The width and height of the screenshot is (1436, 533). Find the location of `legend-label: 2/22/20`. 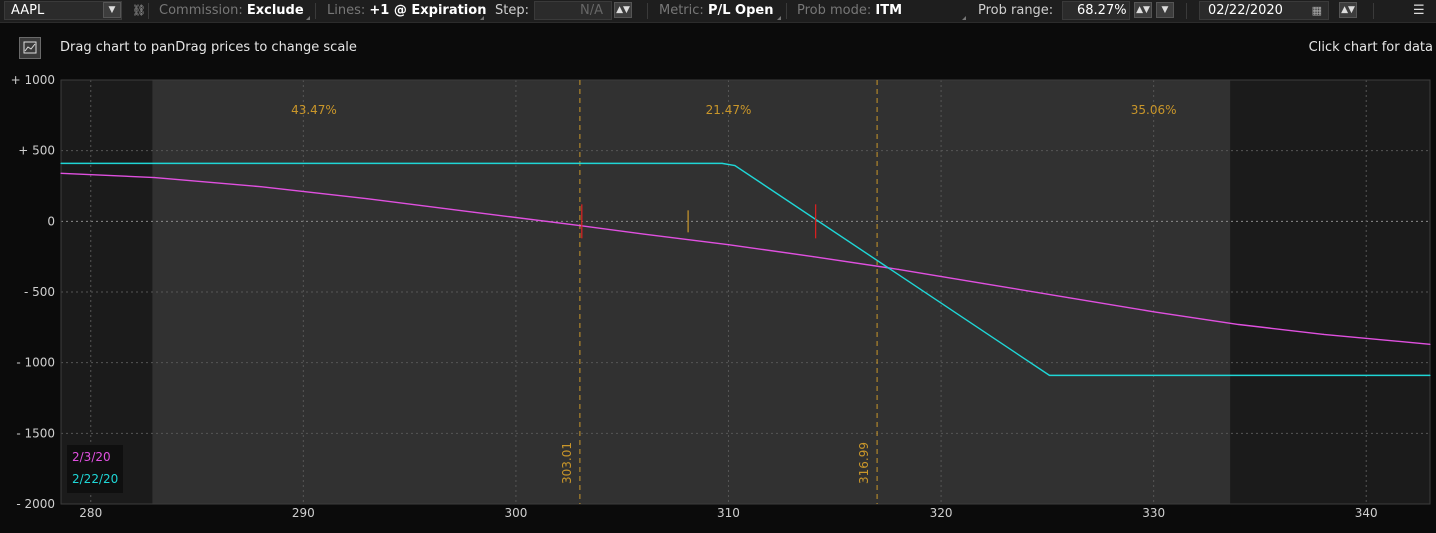

legend-label: 2/22/20 is located at coordinates (95, 479).